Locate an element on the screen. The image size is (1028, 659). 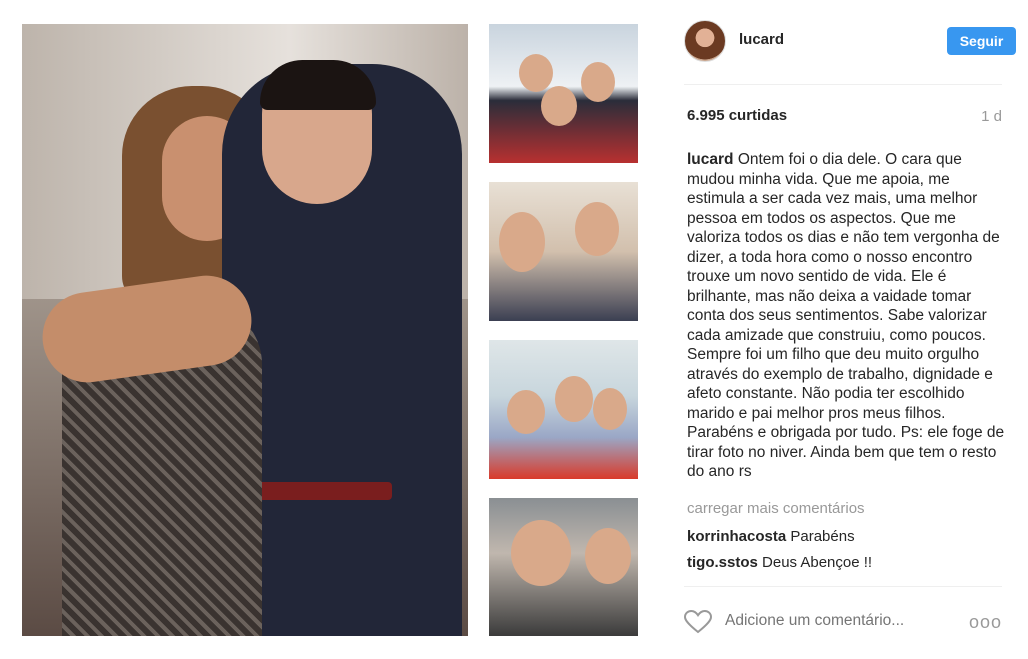
post-time: 1 d is located at coordinates (991, 116).